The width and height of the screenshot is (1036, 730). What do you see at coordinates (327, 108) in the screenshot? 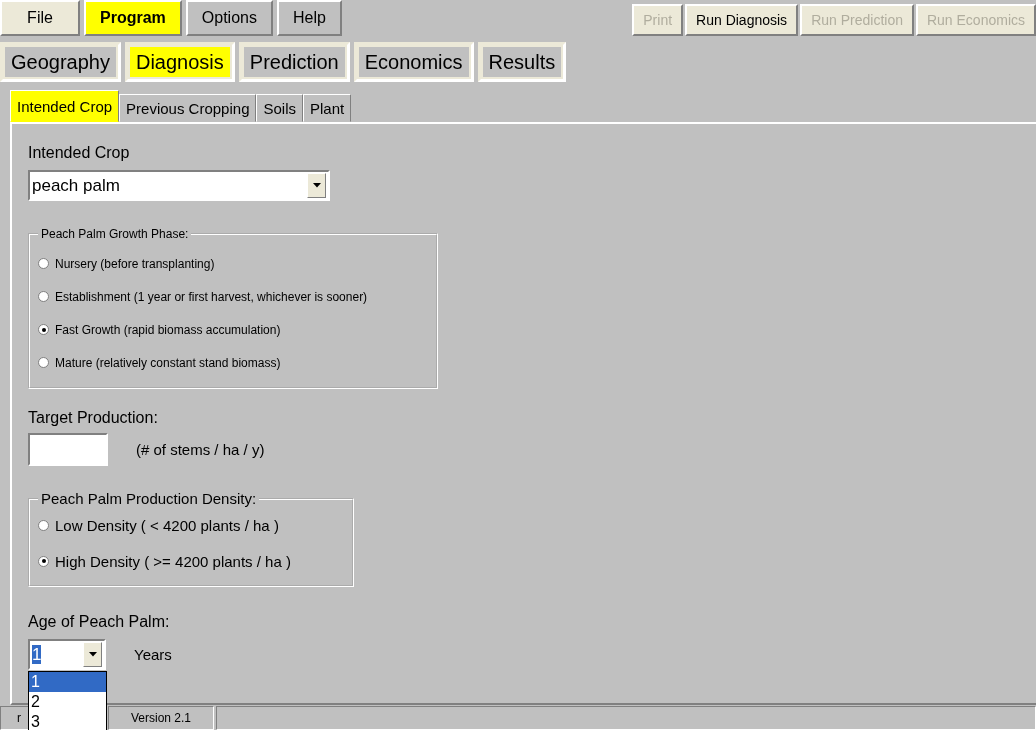
I see `tab: Plant` at bounding box center [327, 108].